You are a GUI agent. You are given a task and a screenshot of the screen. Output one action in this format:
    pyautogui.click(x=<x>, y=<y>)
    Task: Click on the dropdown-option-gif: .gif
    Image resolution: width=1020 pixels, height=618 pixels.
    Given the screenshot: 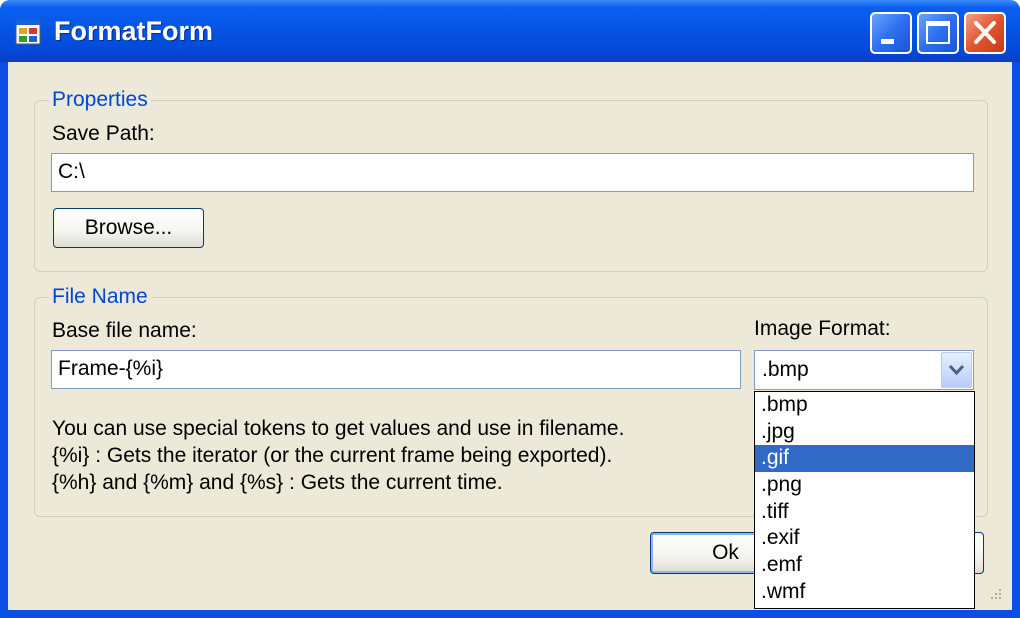 What is the action you would take?
    pyautogui.click(x=864, y=459)
    